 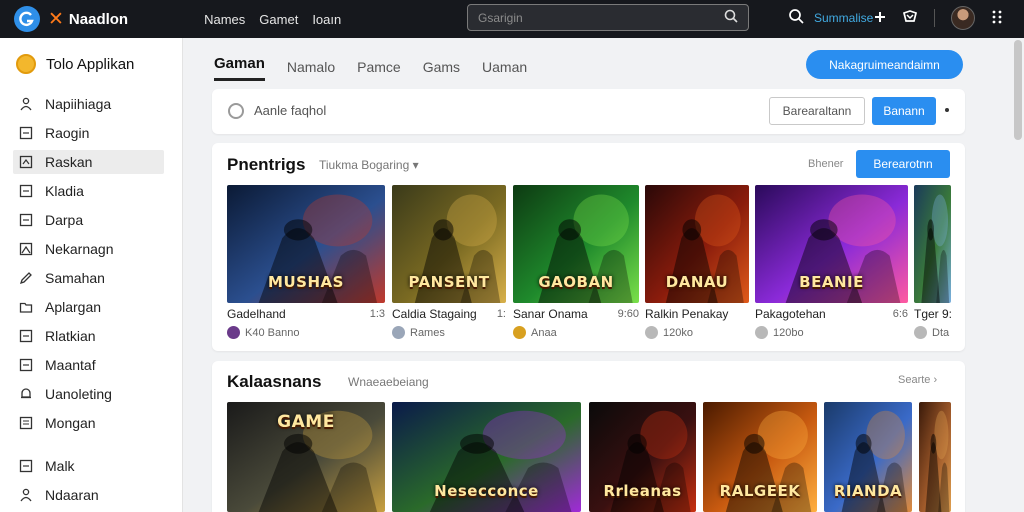 What do you see at coordinates (27, 19) in the screenshot?
I see `brand-logo-icon` at bounding box center [27, 19].